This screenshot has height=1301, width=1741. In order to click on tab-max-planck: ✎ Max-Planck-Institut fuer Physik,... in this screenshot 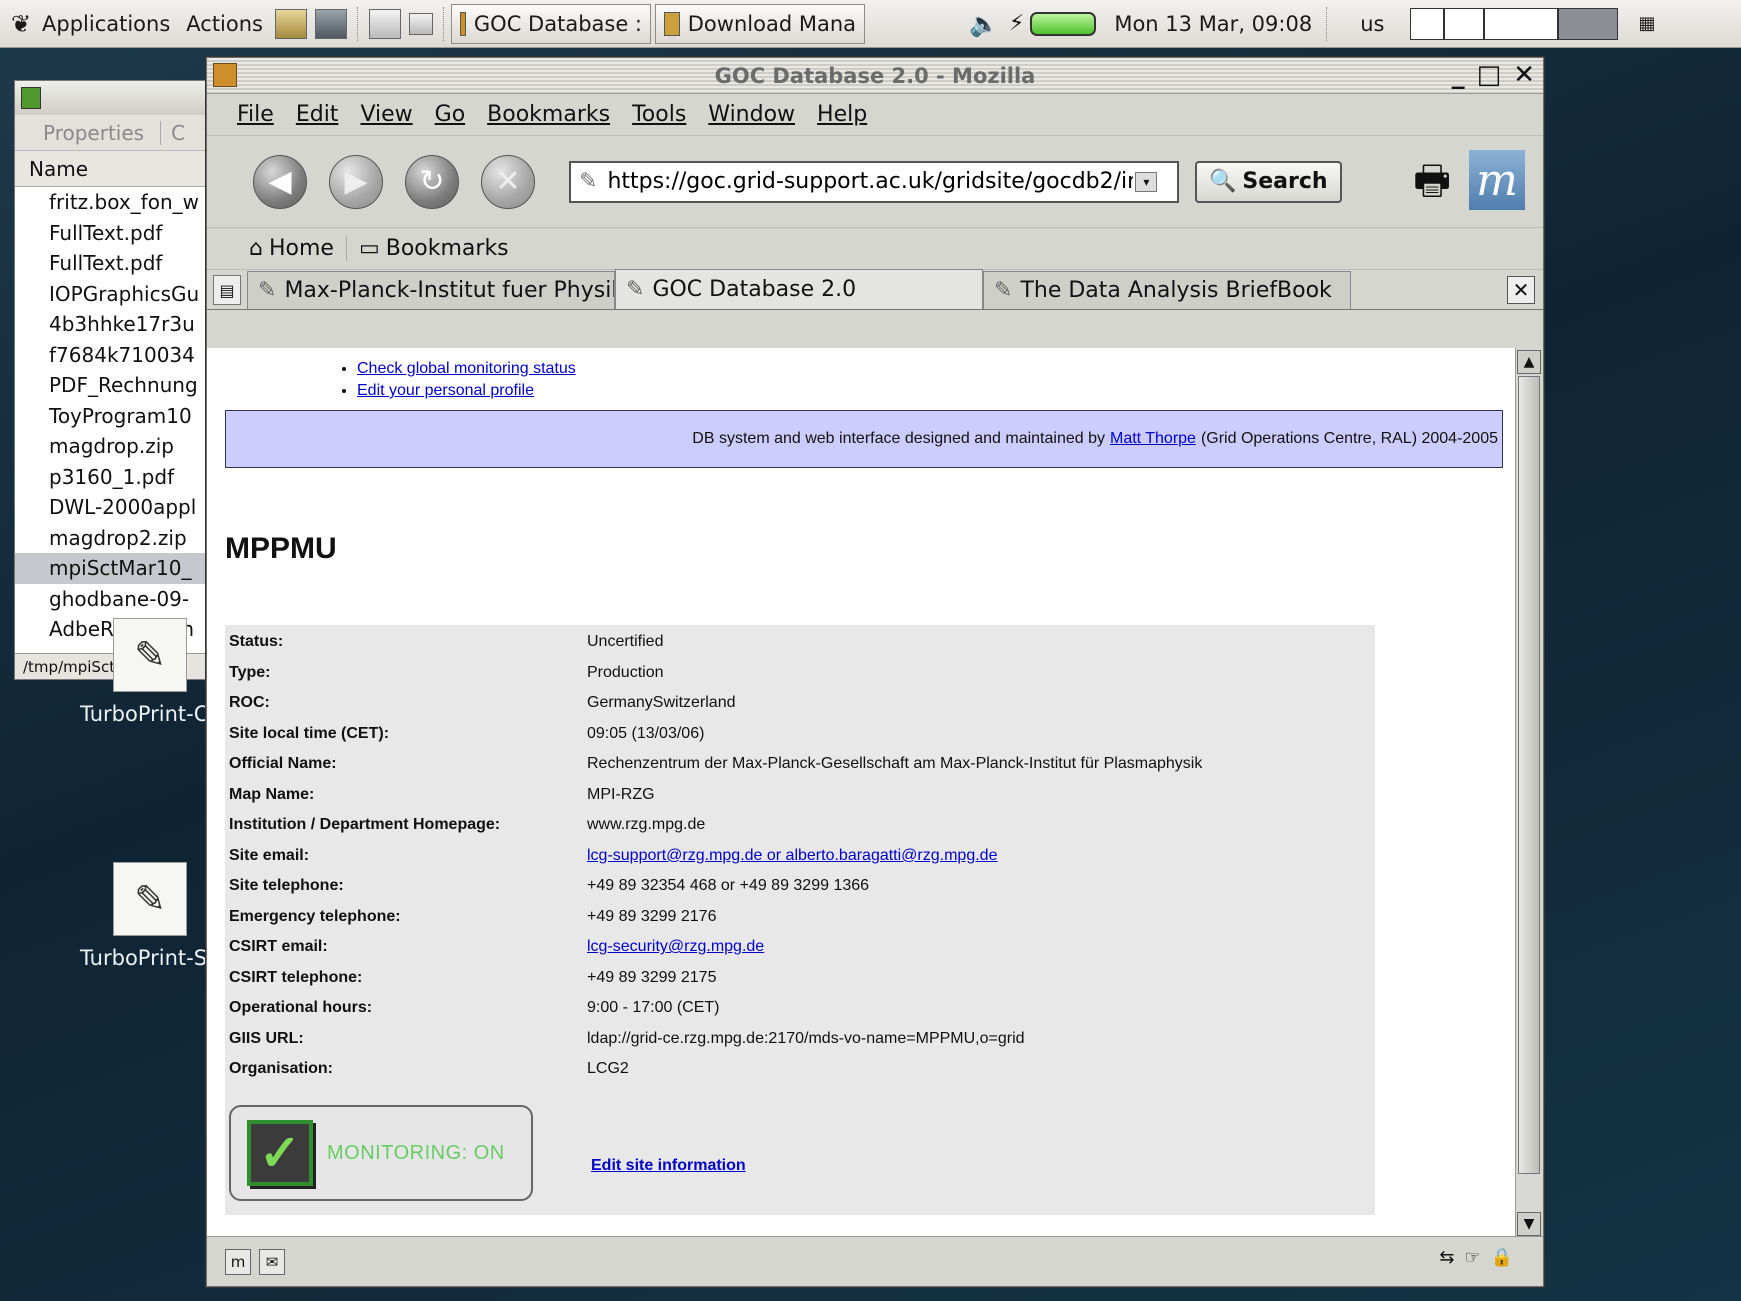, I will do `click(431, 290)`.